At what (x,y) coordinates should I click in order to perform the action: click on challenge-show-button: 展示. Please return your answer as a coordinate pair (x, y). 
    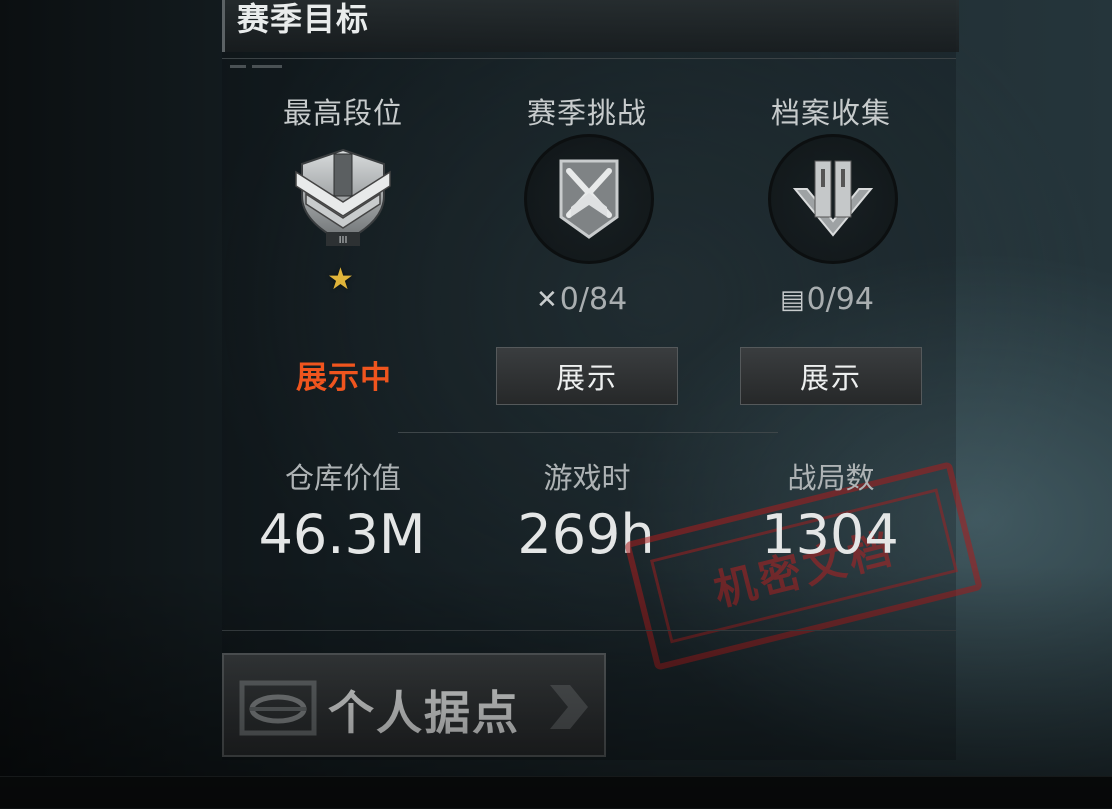
    Looking at the image, I should click on (587, 376).